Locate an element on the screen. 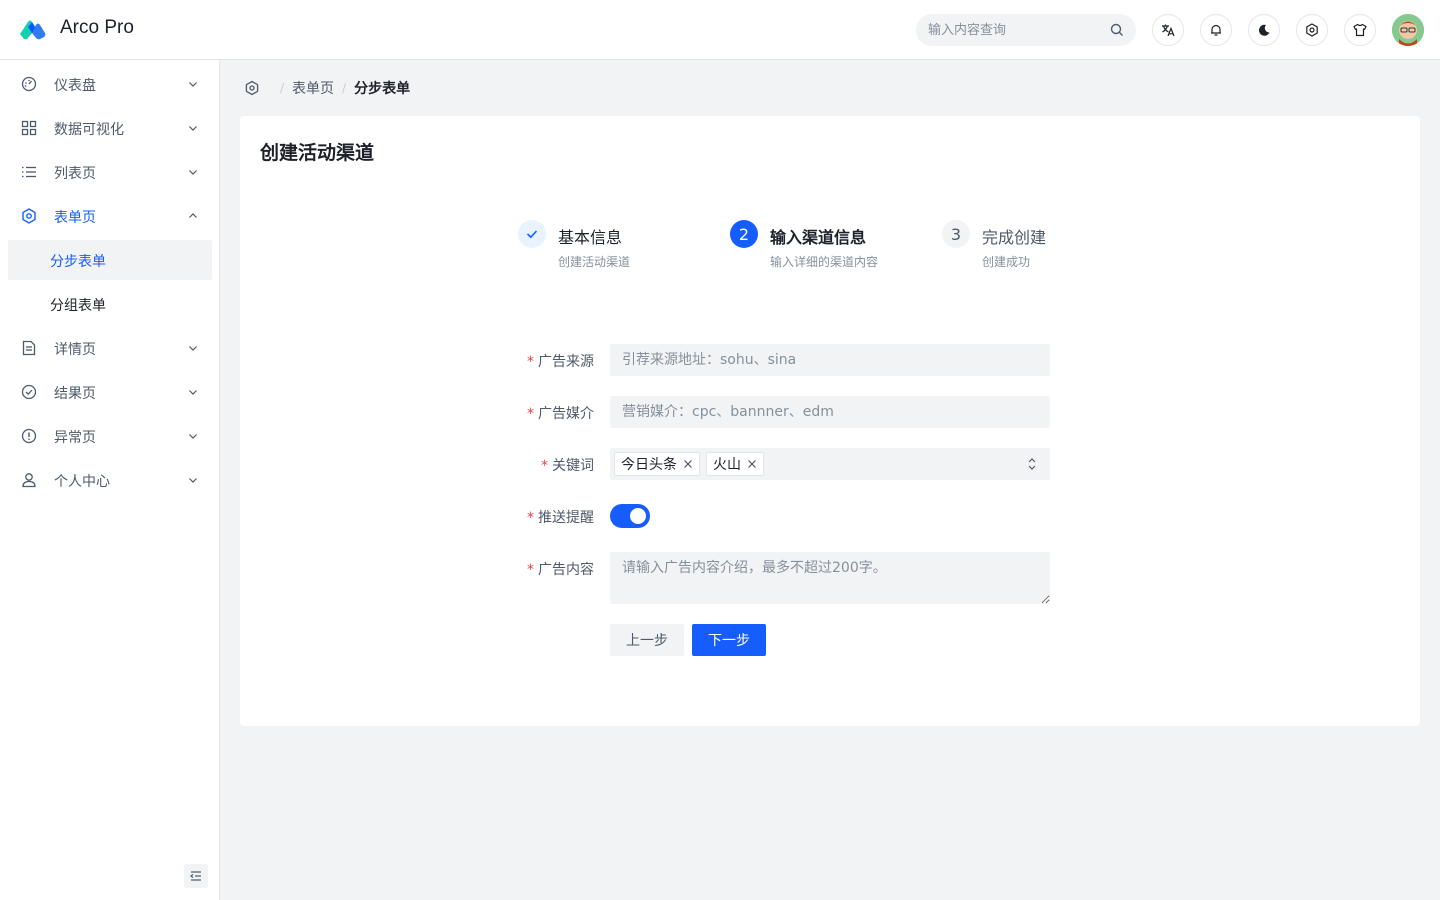 The height and width of the screenshot is (900, 1440). form-item-ad-content: * 广告内容 is located at coordinates (785, 578).